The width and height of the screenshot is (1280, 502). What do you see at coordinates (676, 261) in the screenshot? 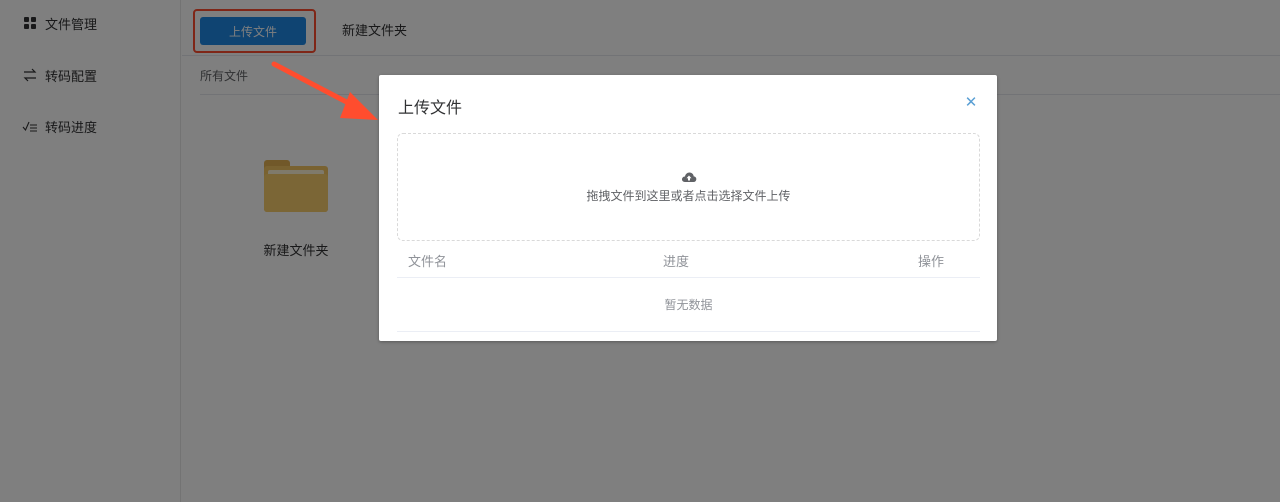
I see `column-header-progress: 进度` at bounding box center [676, 261].